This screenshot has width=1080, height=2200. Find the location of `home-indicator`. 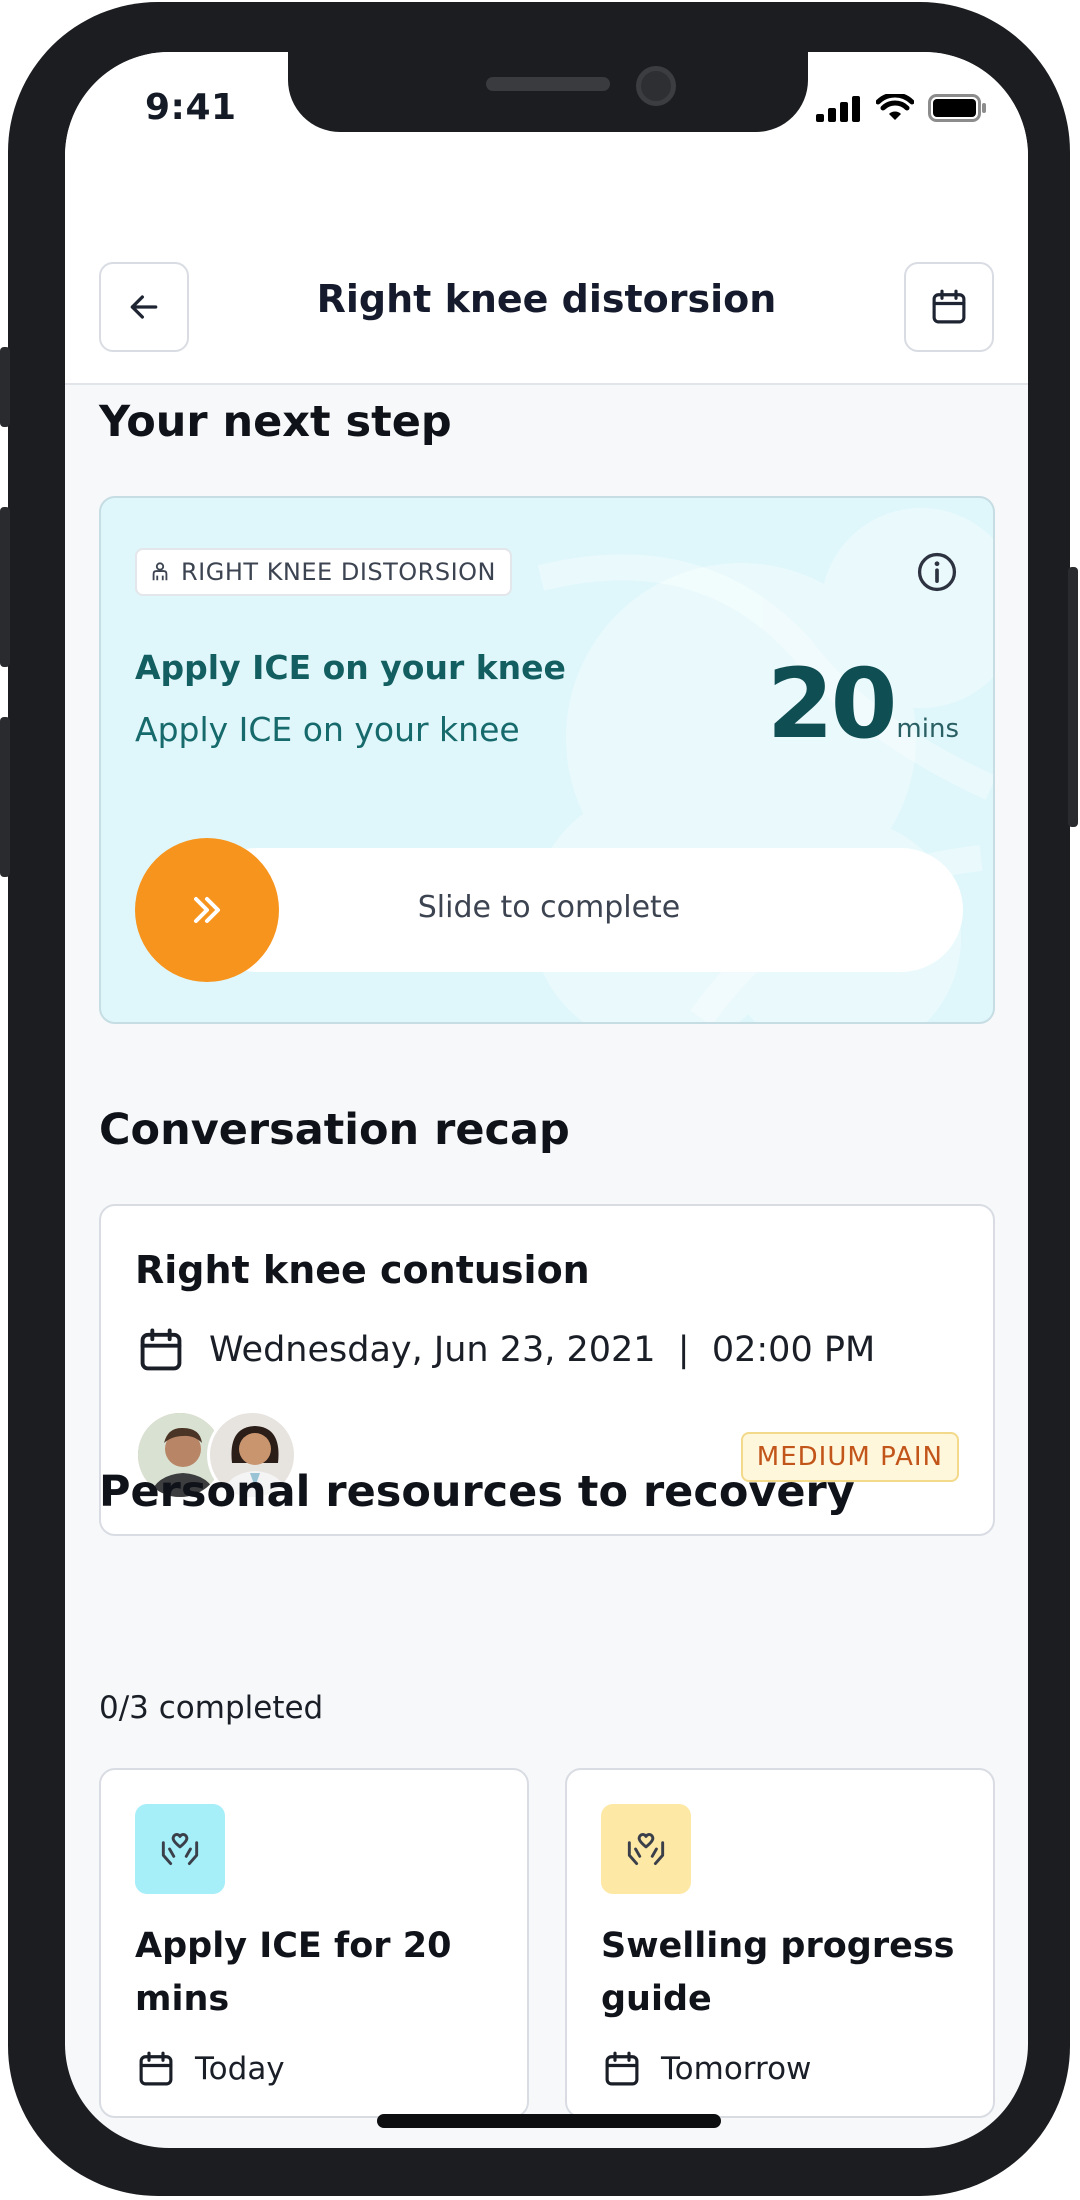

home-indicator is located at coordinates (549, 2121).